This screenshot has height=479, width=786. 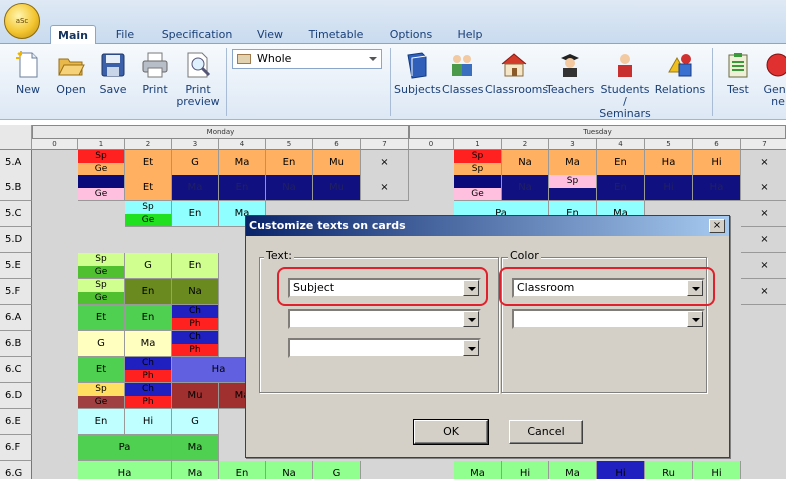 What do you see at coordinates (22, 21) in the screenshot?
I see `app-orb-button: aSc` at bounding box center [22, 21].